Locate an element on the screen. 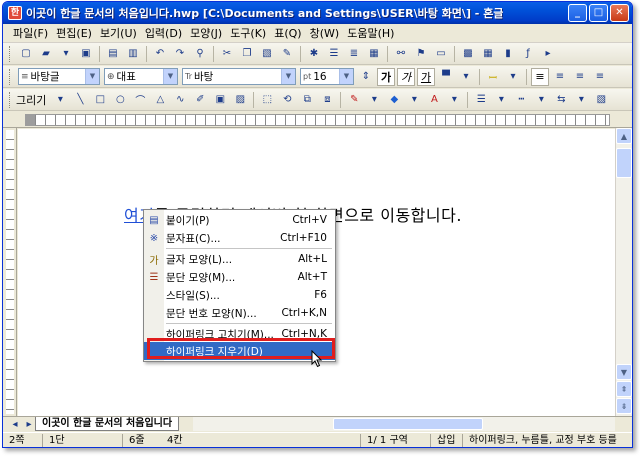 The image size is (640, 457). vertical-scrollbar: ▲ ▼ ⇞ ⇟ is located at coordinates (623, 272).